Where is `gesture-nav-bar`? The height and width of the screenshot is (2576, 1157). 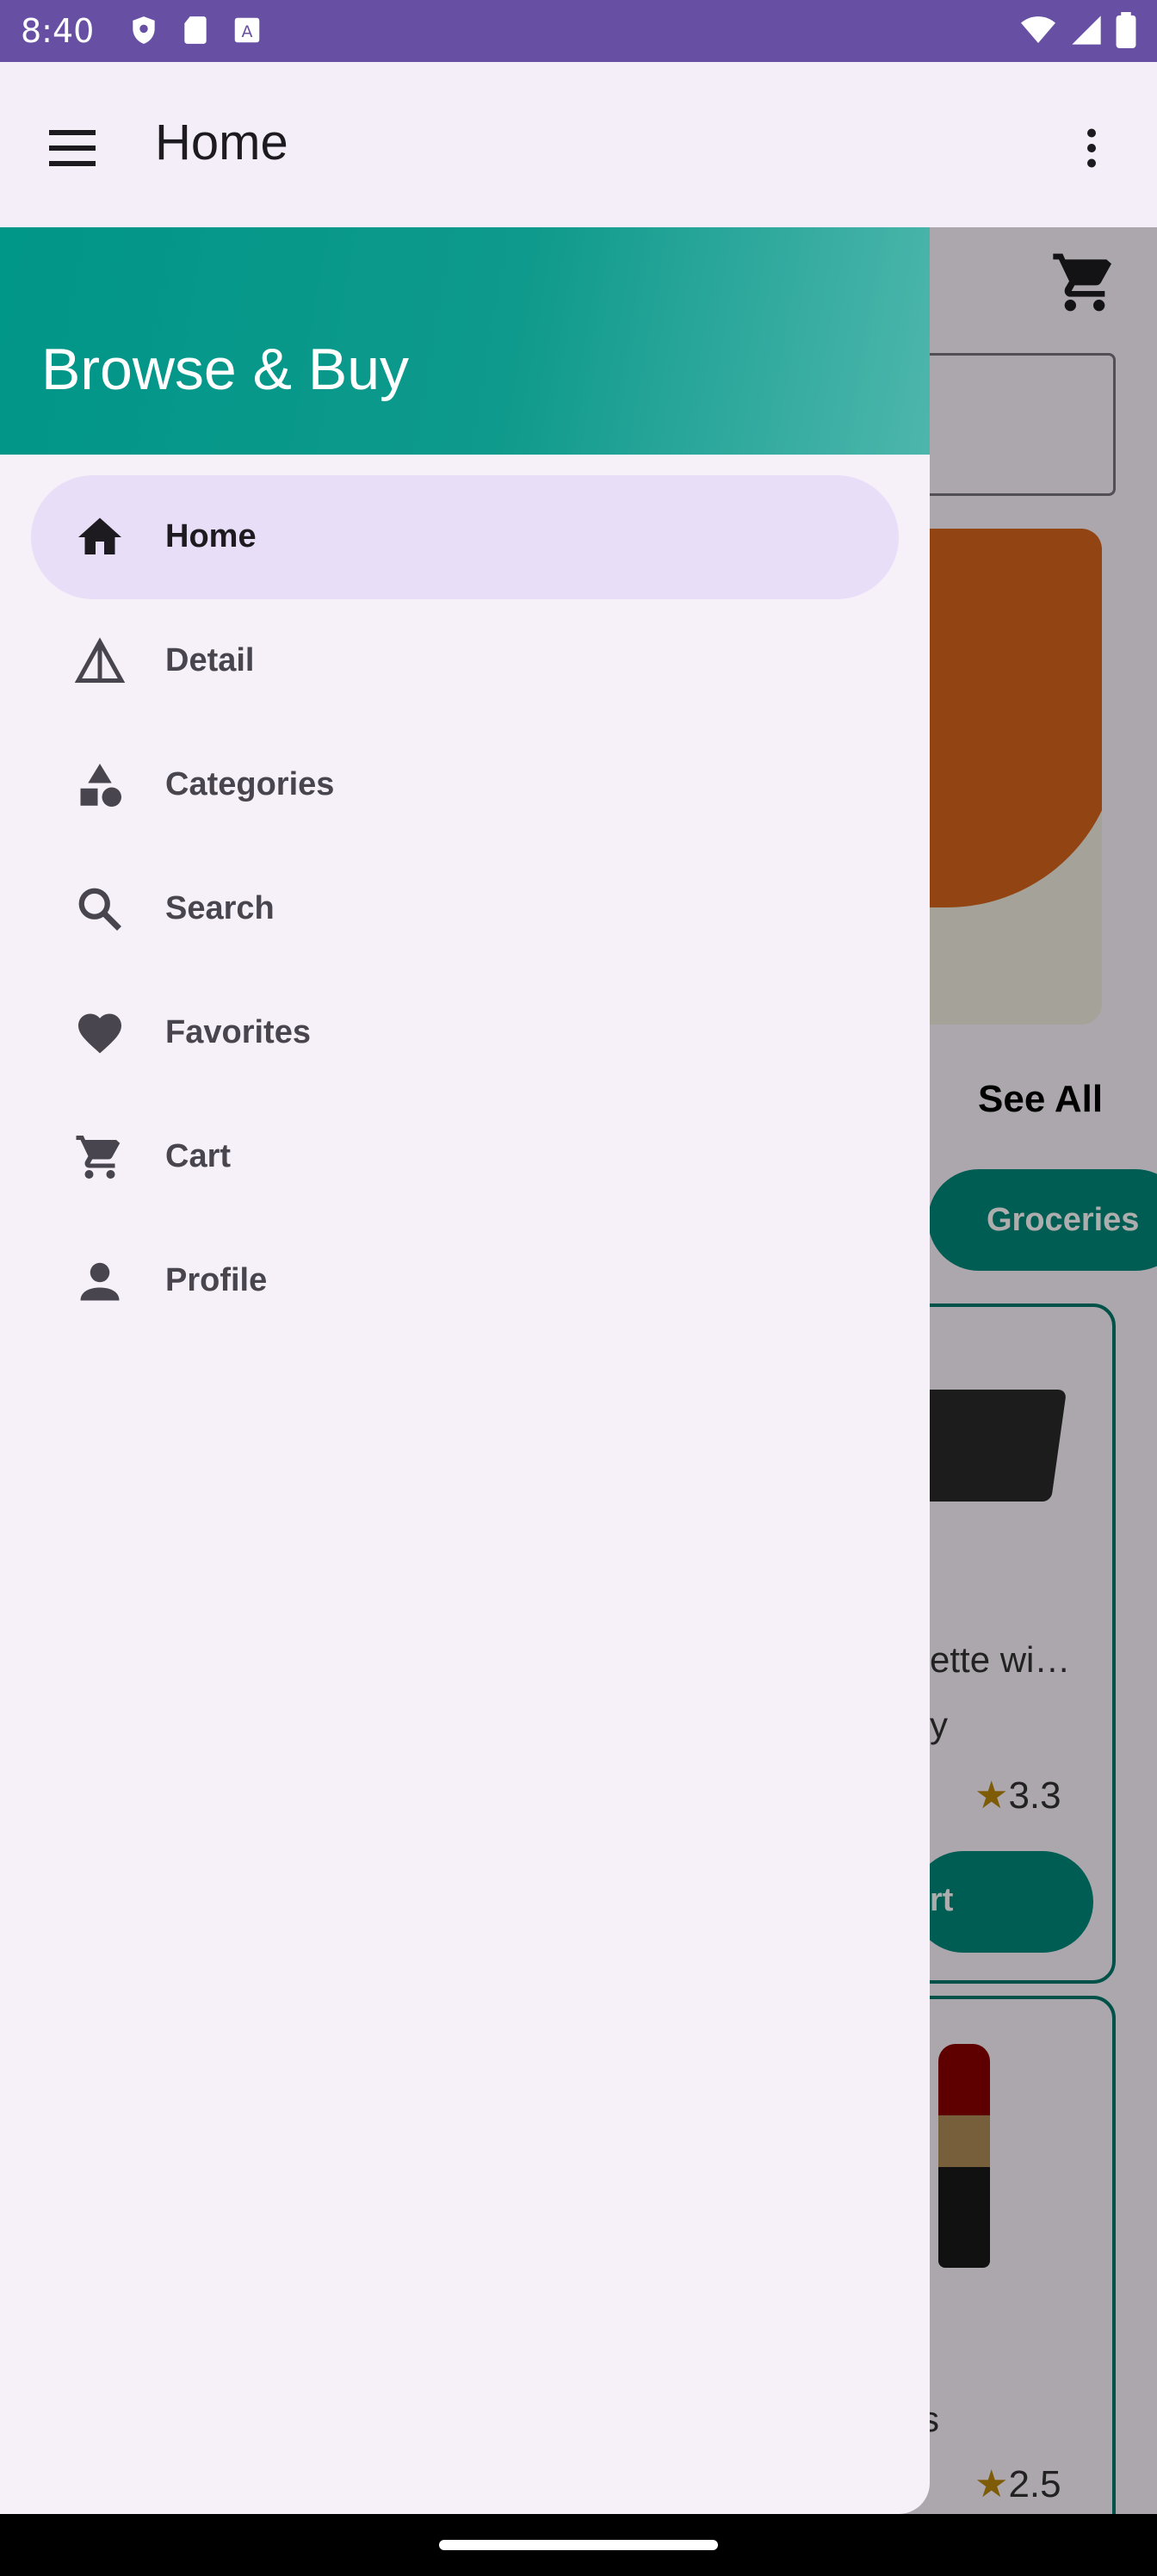 gesture-nav-bar is located at coordinates (579, 2545).